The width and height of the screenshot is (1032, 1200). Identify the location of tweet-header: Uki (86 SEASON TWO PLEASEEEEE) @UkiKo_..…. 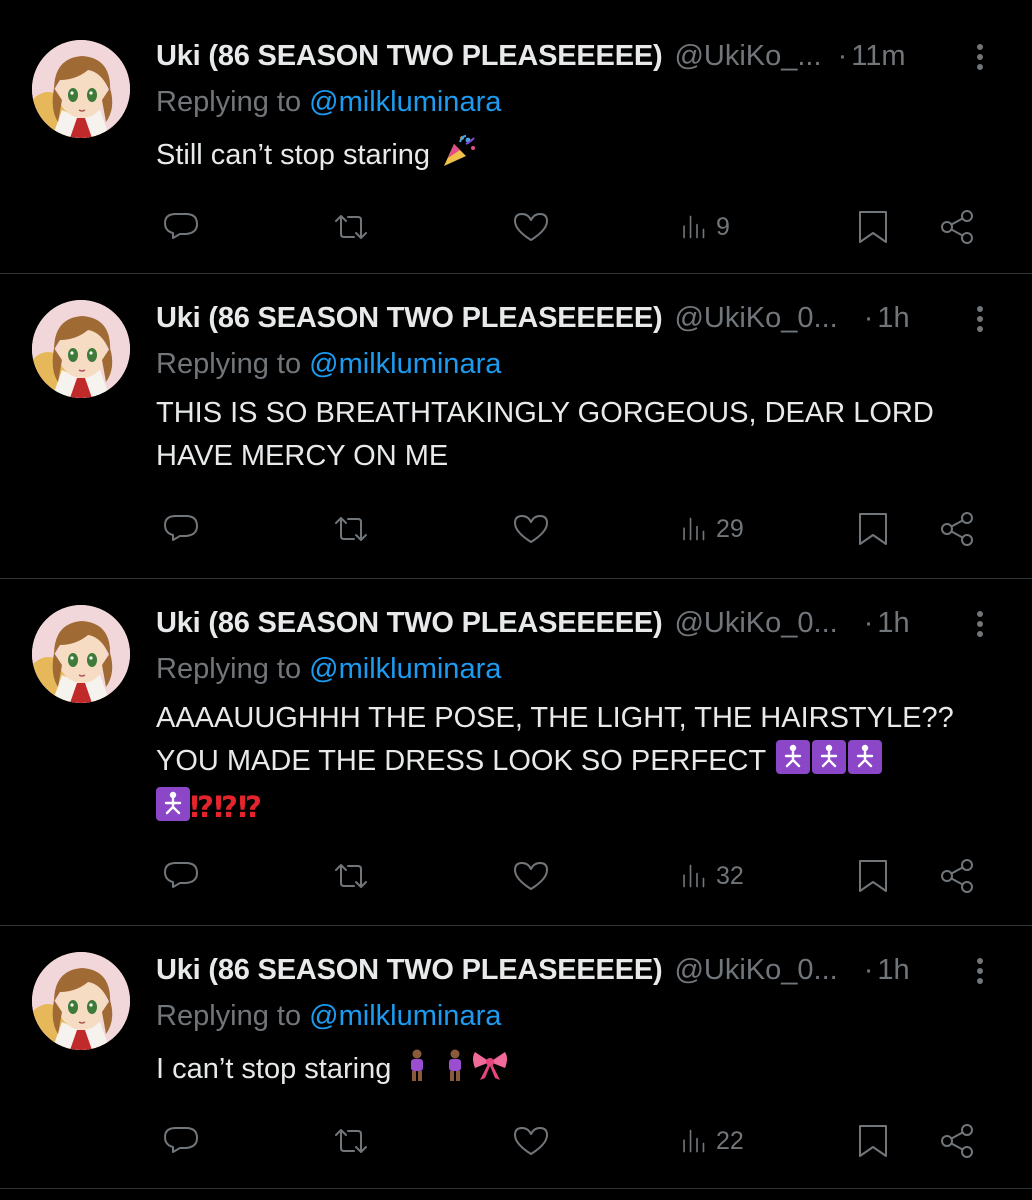
(574, 56).